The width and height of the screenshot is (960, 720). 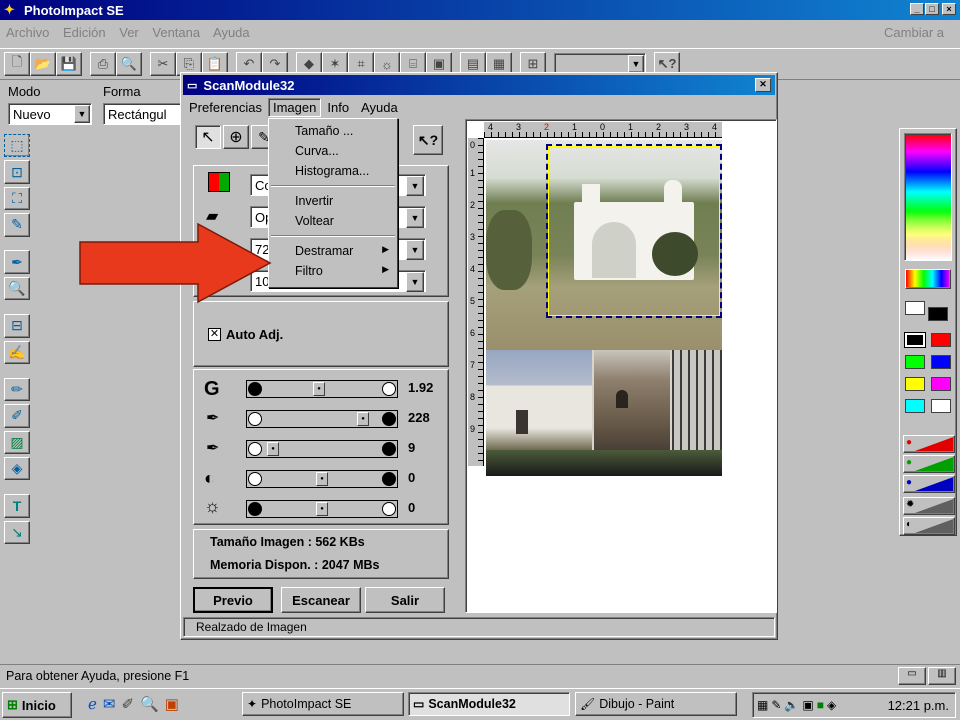 I want to click on pick-tool-icon: ⬚, so click(x=17, y=146).